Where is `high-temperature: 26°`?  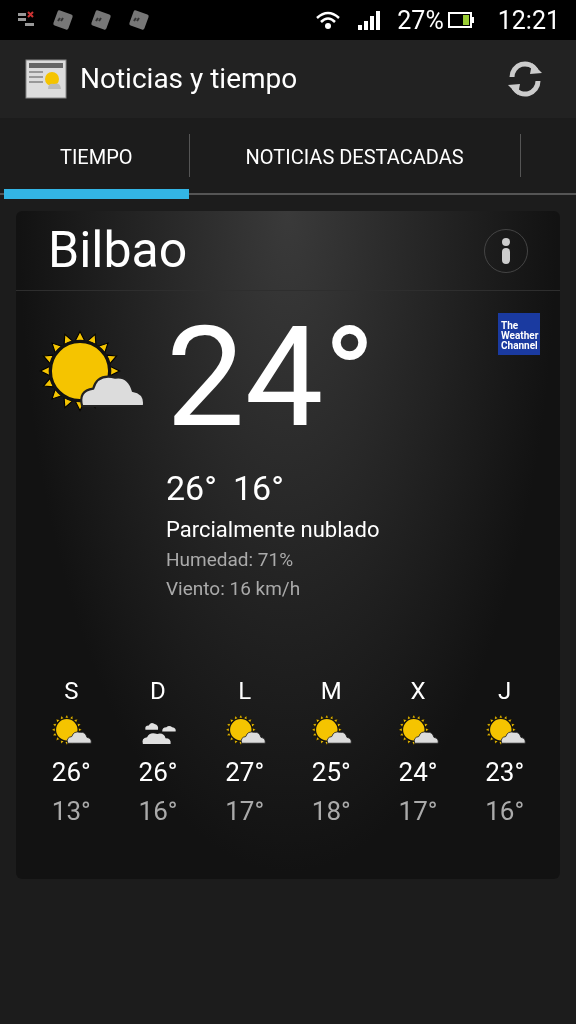 high-temperature: 26° is located at coordinates (191, 488).